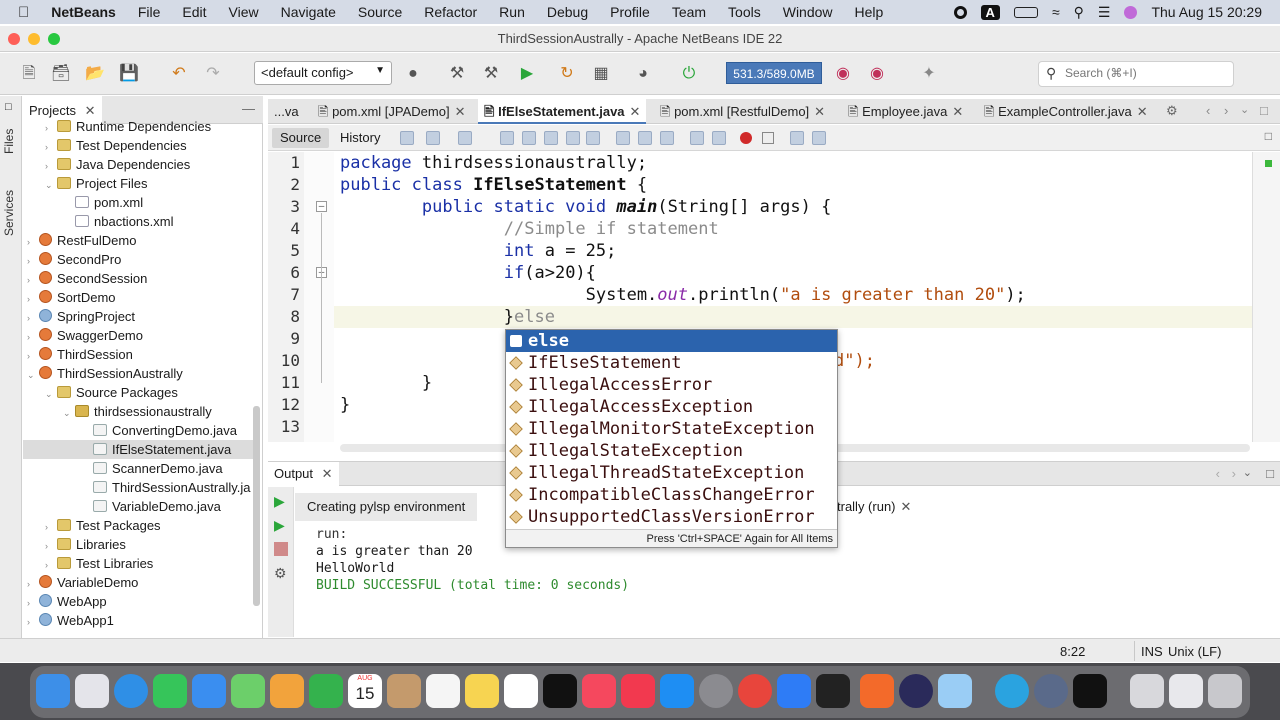 The height and width of the screenshot is (720, 1280). What do you see at coordinates (138, 430) in the screenshot?
I see `tree-item: ConvertingDemo.java` at bounding box center [138, 430].